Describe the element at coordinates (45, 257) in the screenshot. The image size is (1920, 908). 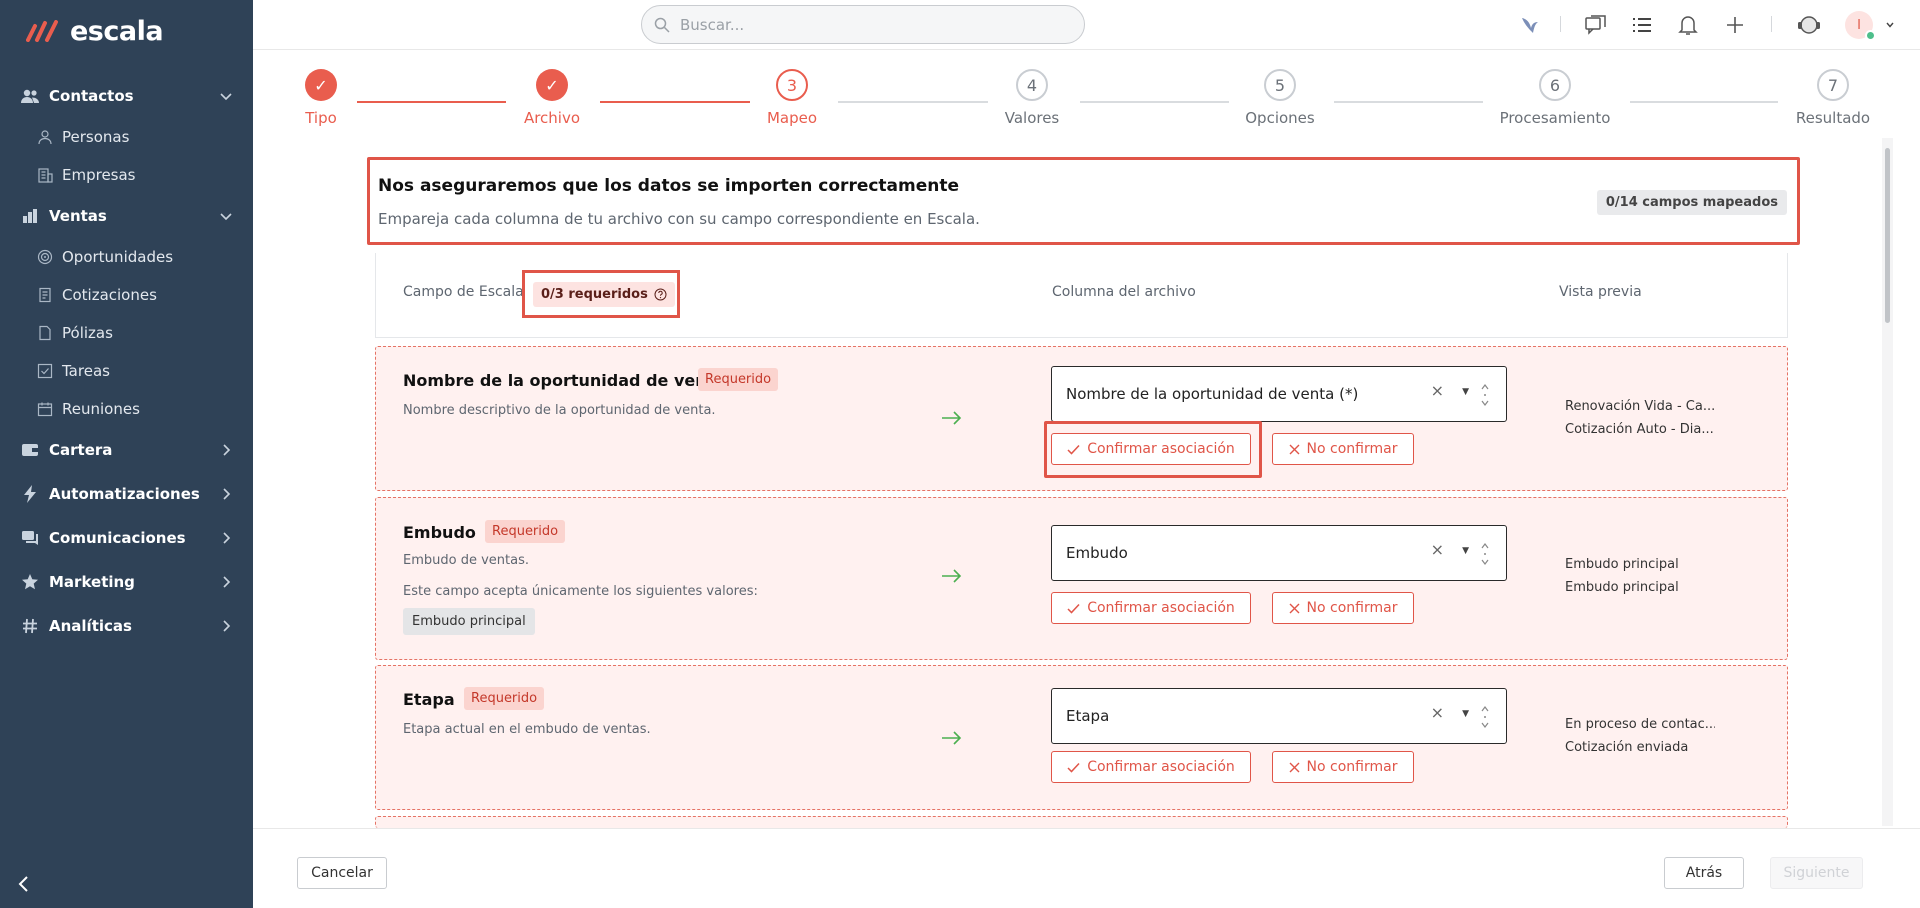
I see `target-icon` at that location.